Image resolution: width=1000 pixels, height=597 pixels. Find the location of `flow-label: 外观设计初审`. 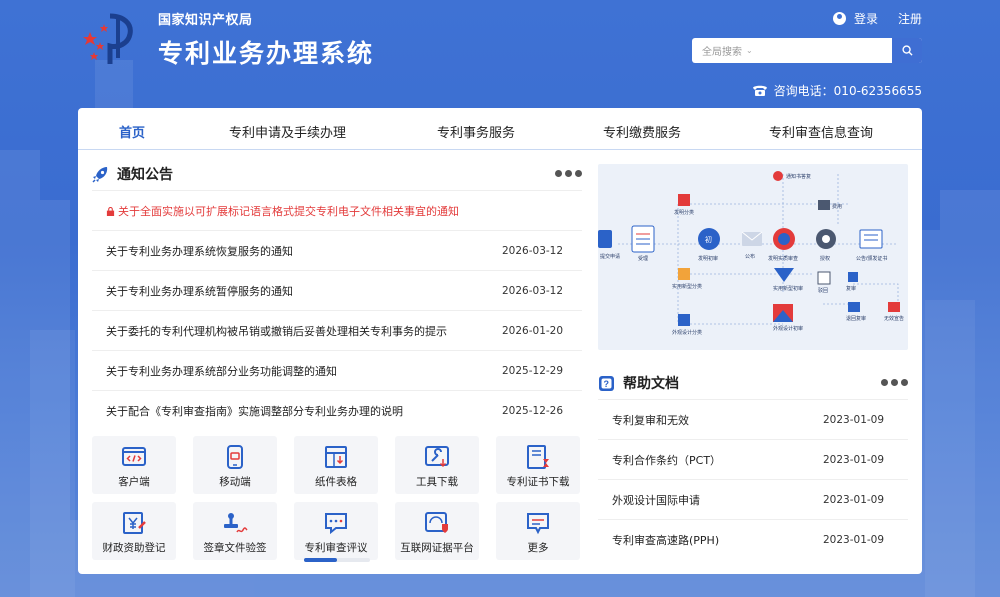

flow-label: 外观设计初审 is located at coordinates (788, 328).